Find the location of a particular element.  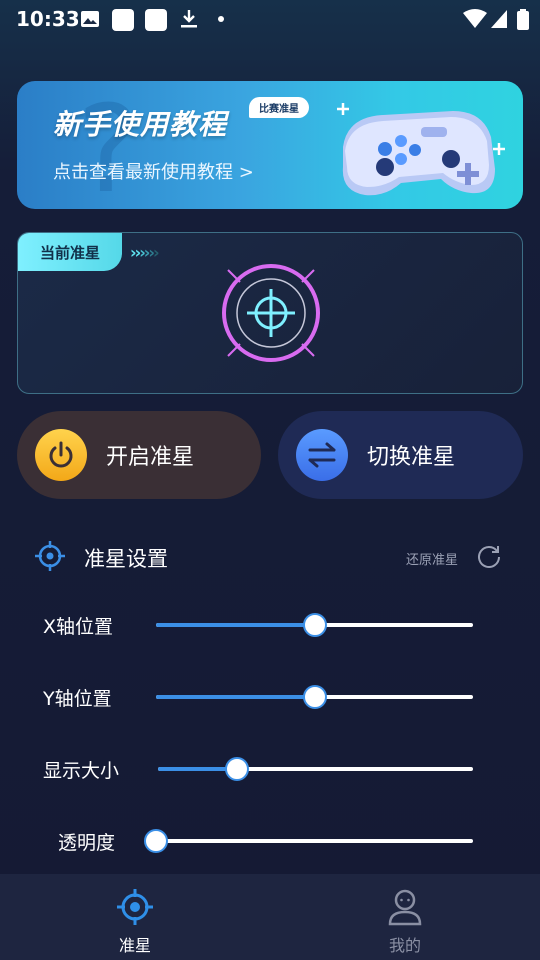

open-crosshair-button: 开启准星 is located at coordinates (139, 455).